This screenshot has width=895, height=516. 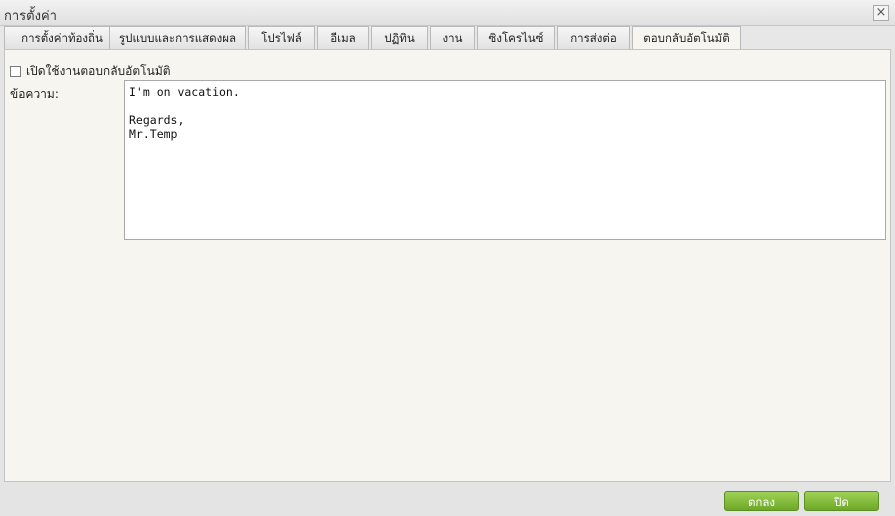 I want to click on tab-local-settings: การตั้งค่าท้องถิ่น, so click(x=62, y=37).